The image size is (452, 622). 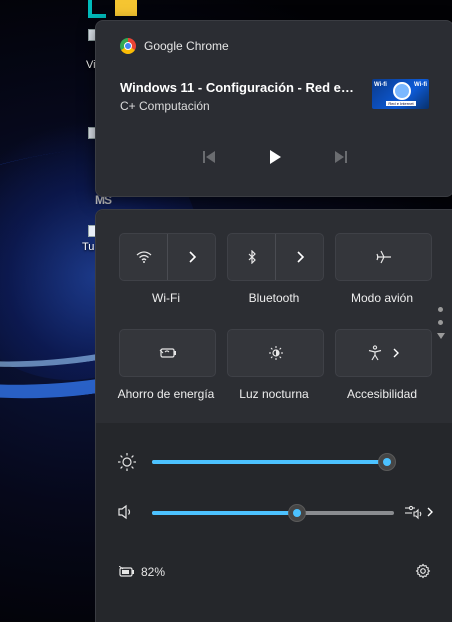 I want to click on brightness-slider-thumb, so click(x=387, y=462).